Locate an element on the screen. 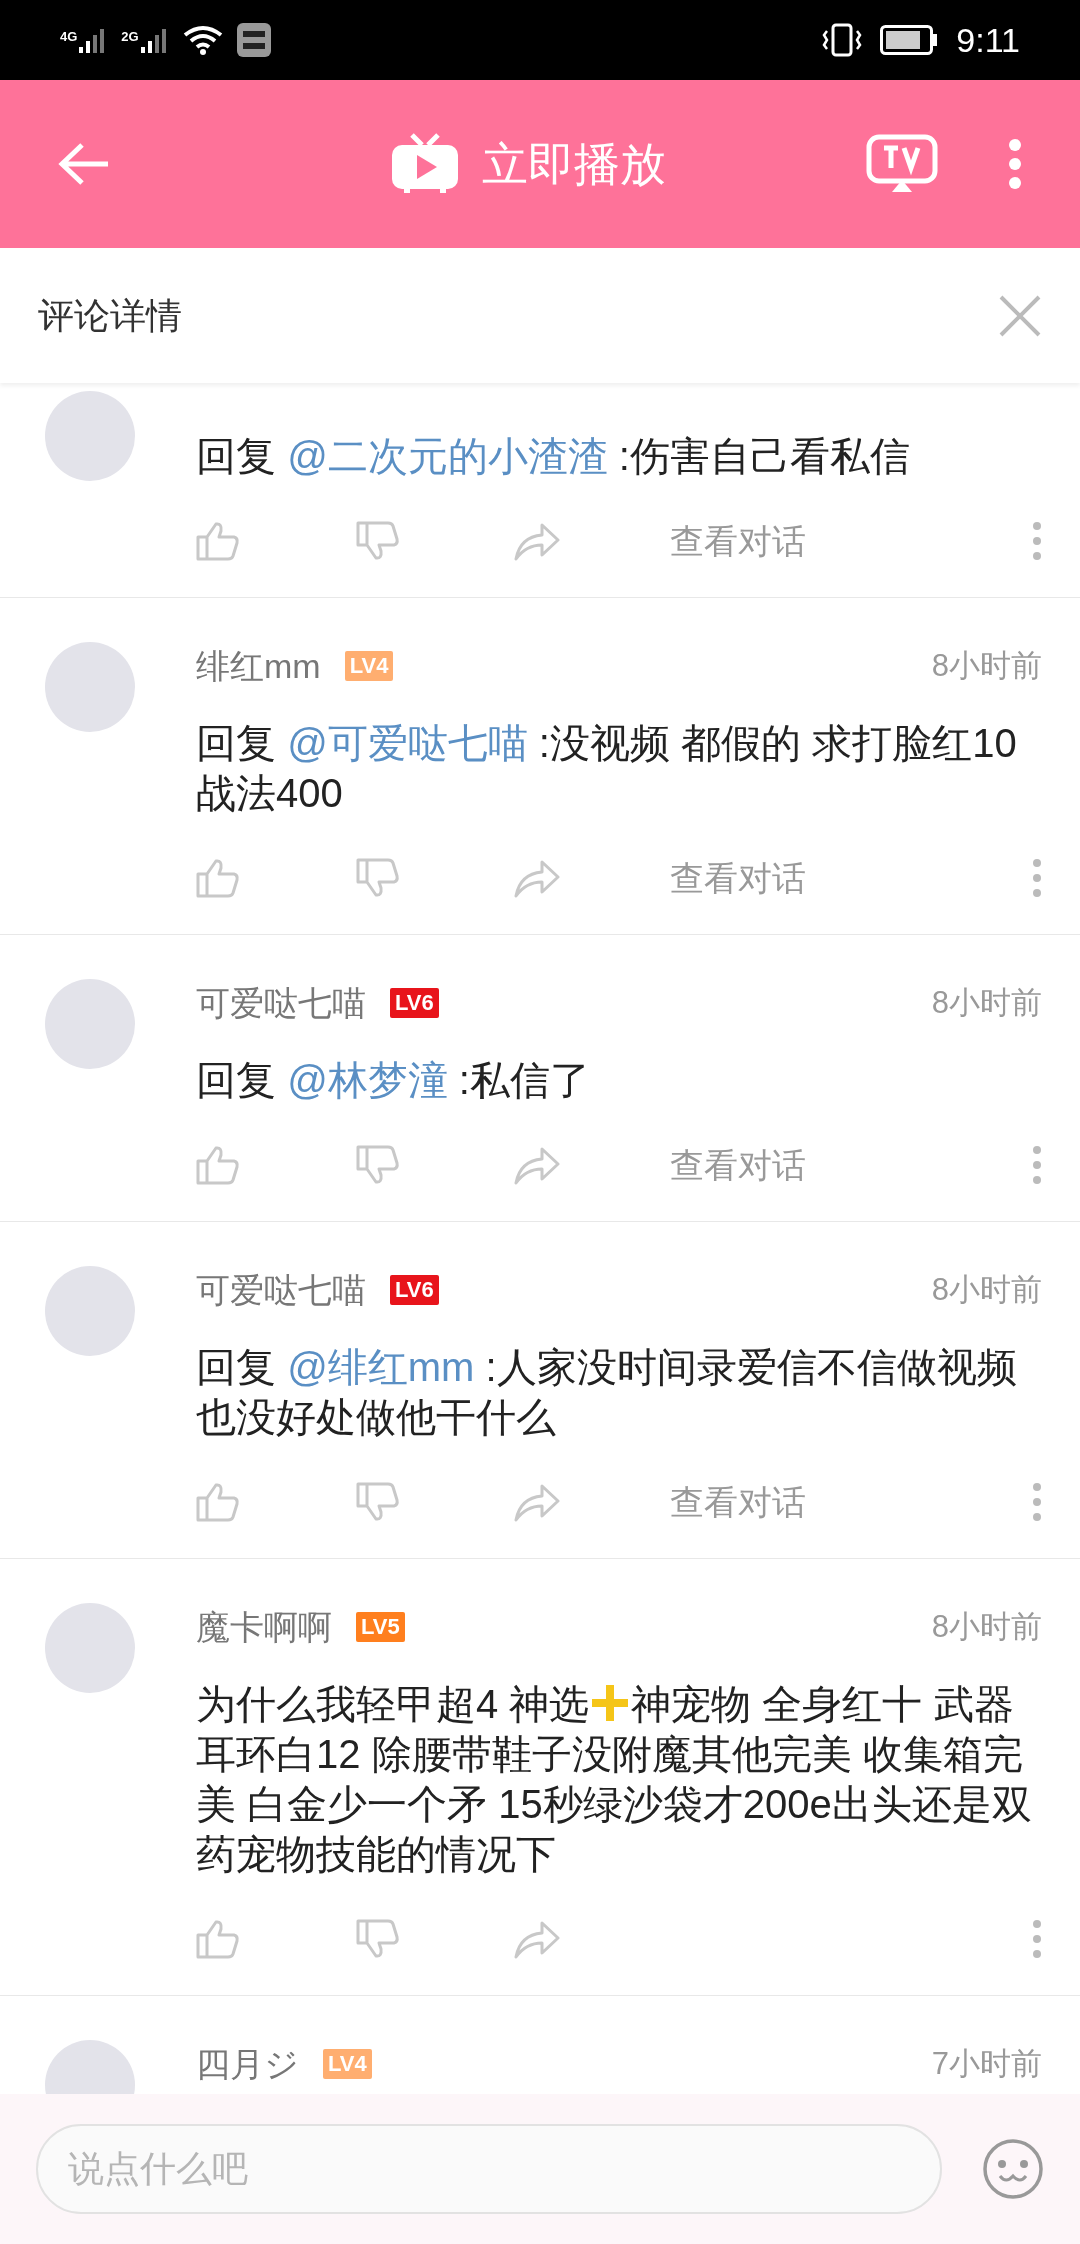 The image size is (1080, 2244). network-type-label: 2G is located at coordinates (130, 37).